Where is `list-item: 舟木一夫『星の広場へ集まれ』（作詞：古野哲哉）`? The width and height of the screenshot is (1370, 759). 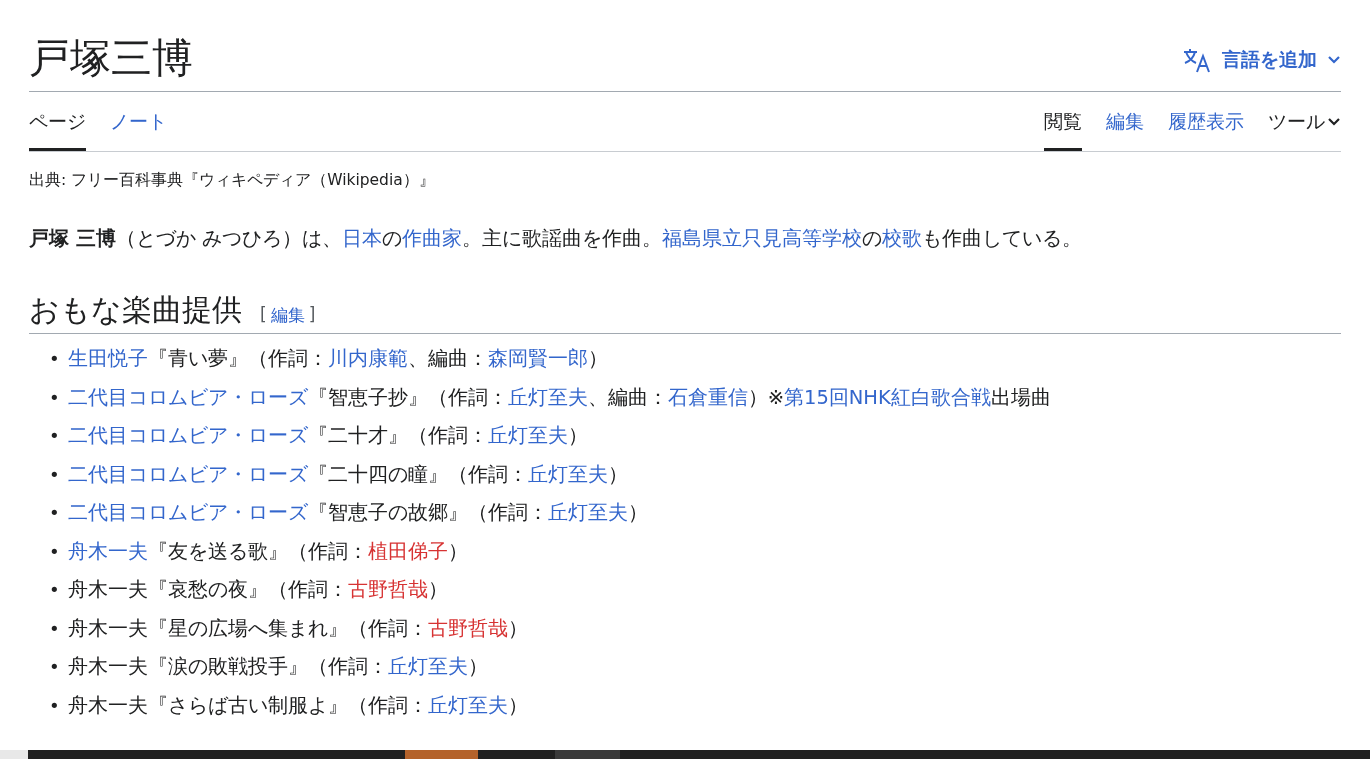
list-item: 舟木一夫『星の広場へ集まれ』（作詞：古野哲哉） is located at coordinates (297, 628).